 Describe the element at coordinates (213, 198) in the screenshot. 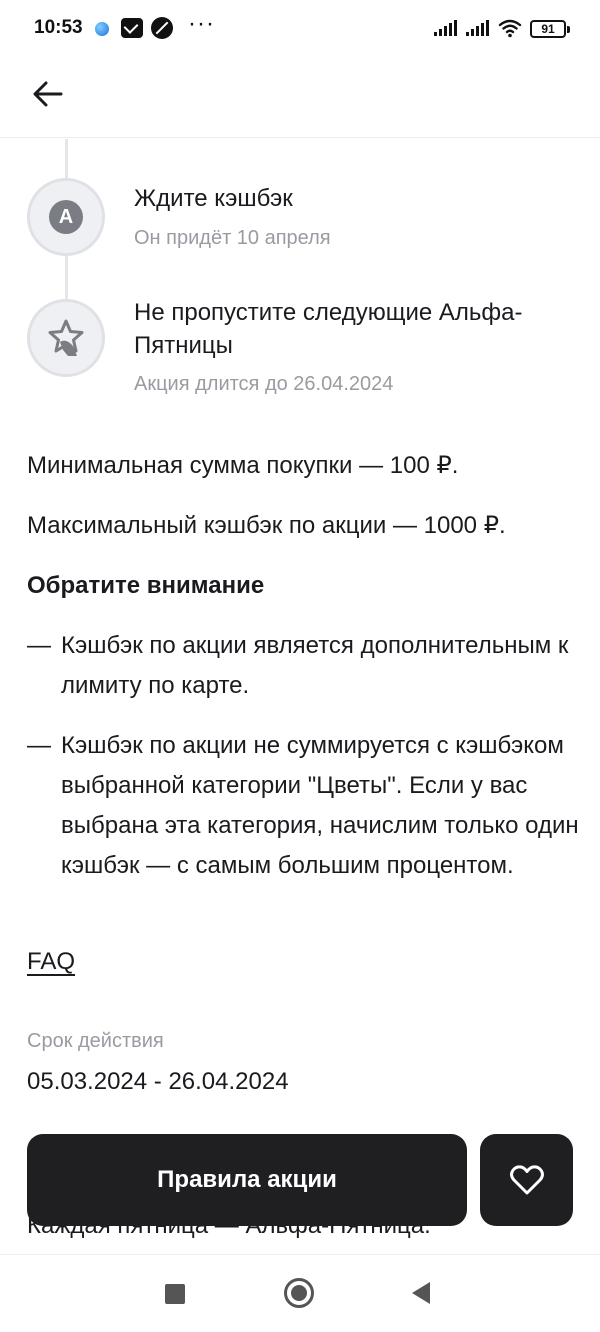

I see `step-title: Ждите кэшбэк` at that location.